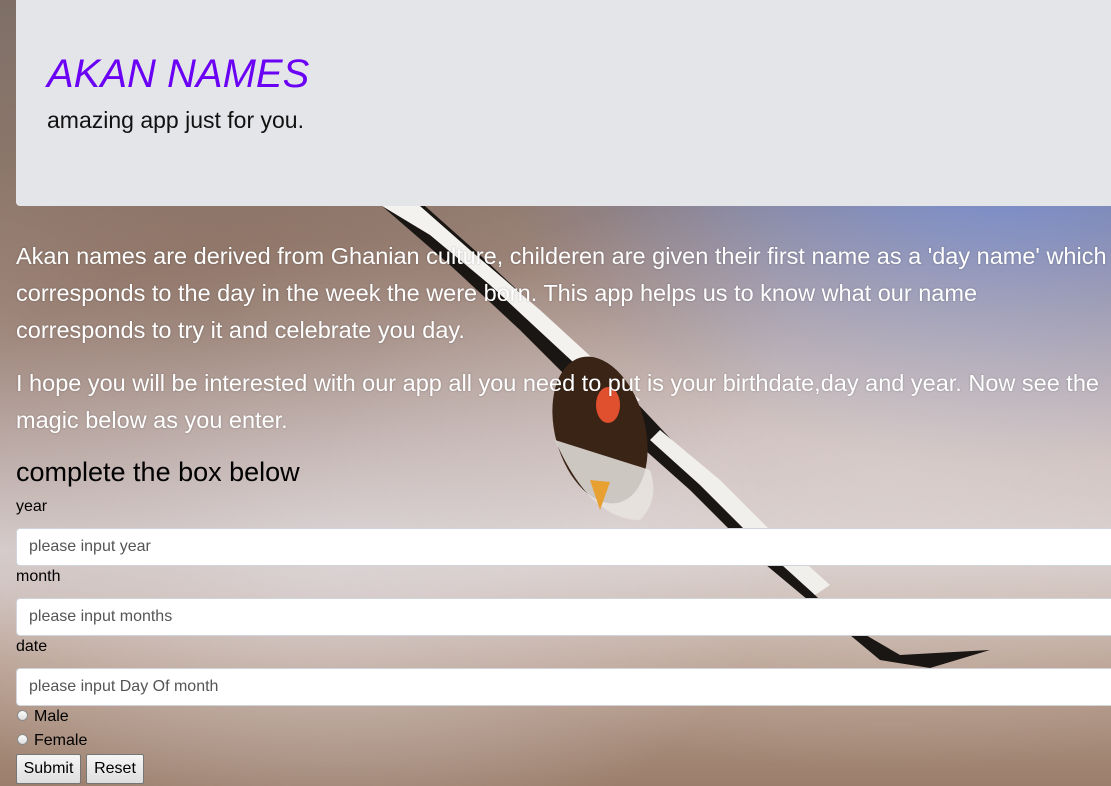  Describe the element at coordinates (563, 617) in the screenshot. I see `month-input` at that location.